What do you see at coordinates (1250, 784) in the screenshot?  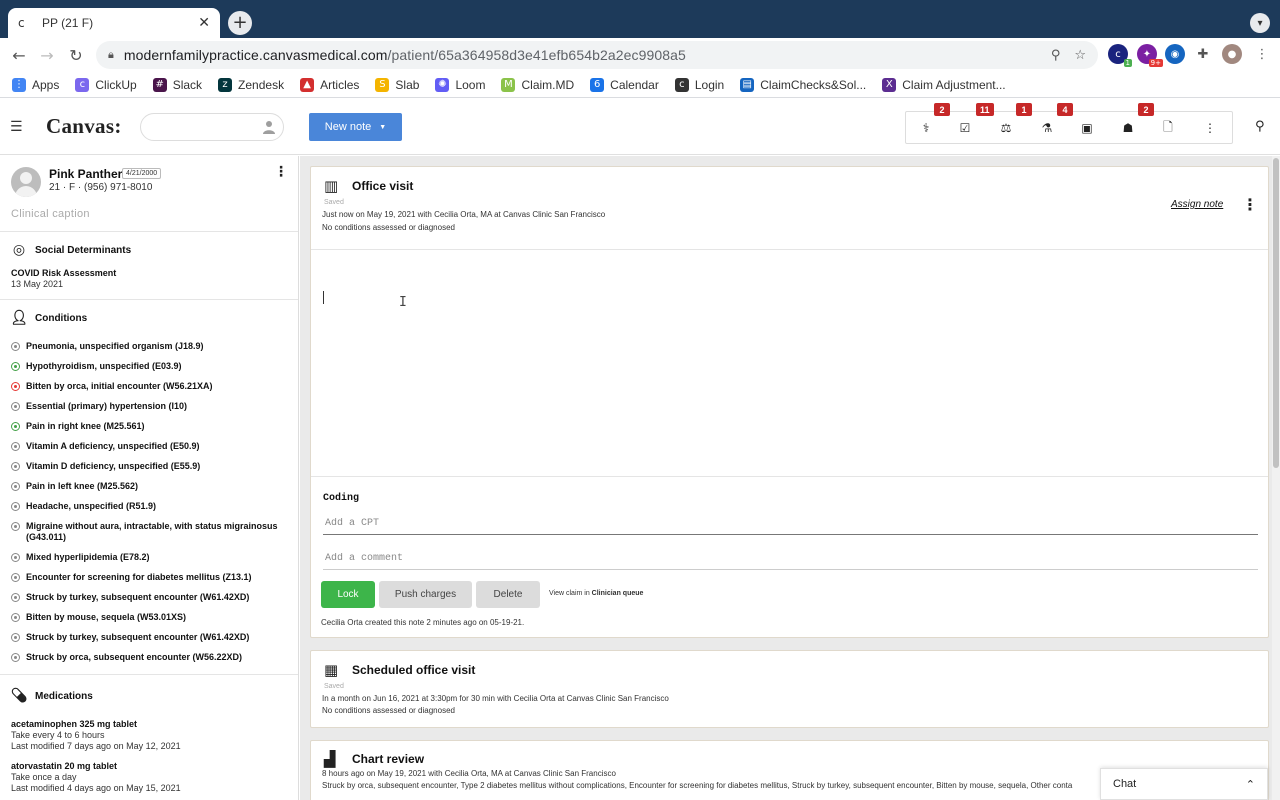 I see `chevron-up-icon: ⌃` at bounding box center [1250, 784].